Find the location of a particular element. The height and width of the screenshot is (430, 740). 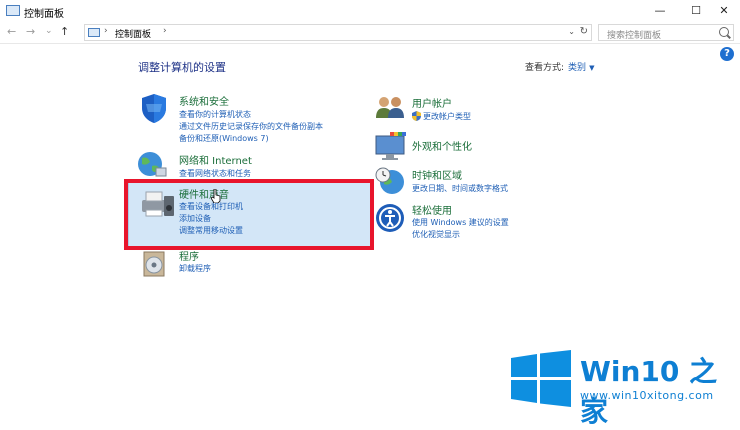

category-title: 网络和 Internet is located at coordinates (215, 159).